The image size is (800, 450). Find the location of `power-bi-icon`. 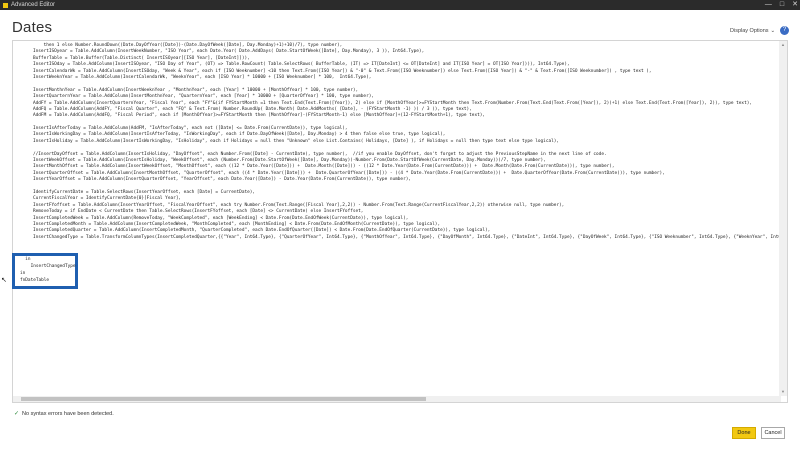

power-bi-icon is located at coordinates (5, 5).